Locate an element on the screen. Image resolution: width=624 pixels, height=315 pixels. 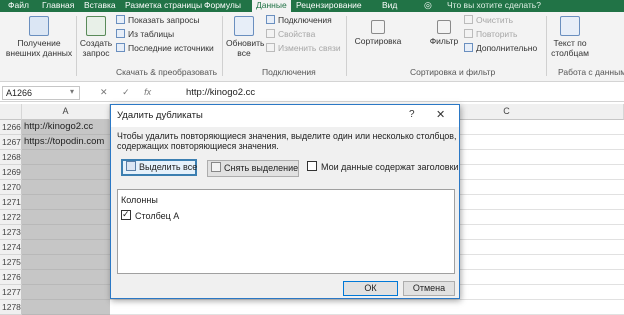
close-icon: ✕ is located at coordinates (440, 114).